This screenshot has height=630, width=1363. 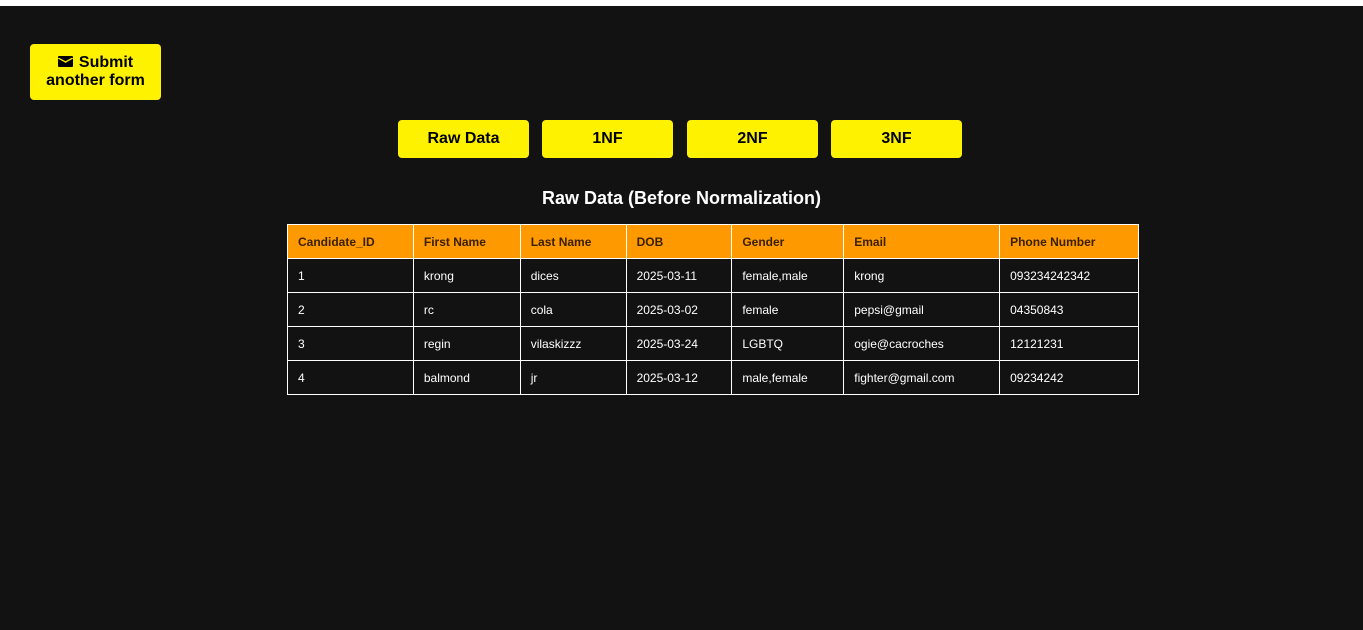 I want to click on table-cell: male,female, so click(x=788, y=377).